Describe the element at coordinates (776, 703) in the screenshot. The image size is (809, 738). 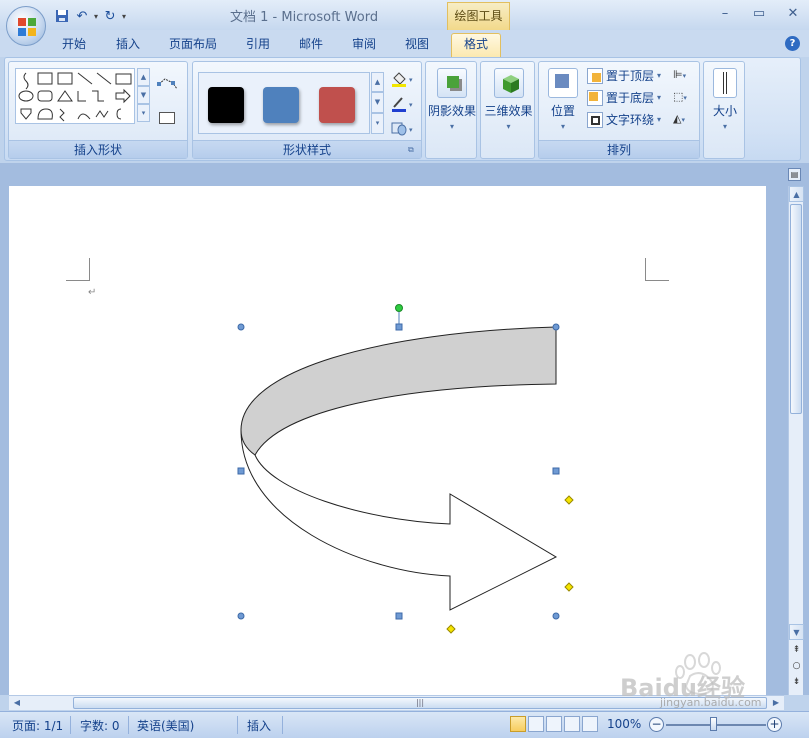
I see `scroll-right-icon: ▶` at that location.